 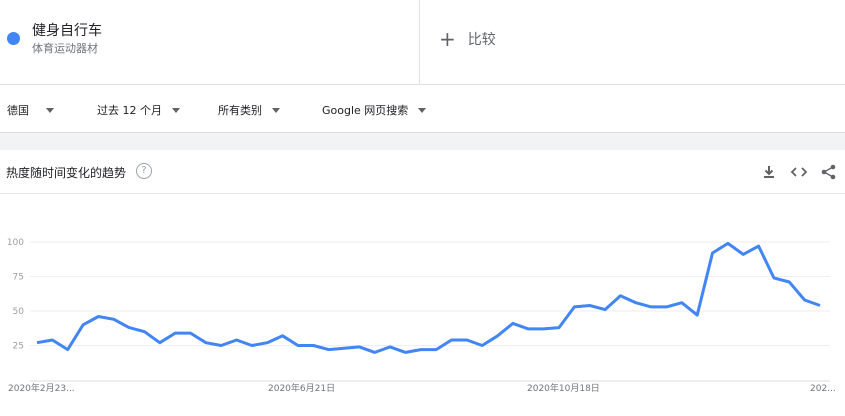 What do you see at coordinates (481, 40) in the screenshot?
I see `compare-label: 比较` at bounding box center [481, 40].